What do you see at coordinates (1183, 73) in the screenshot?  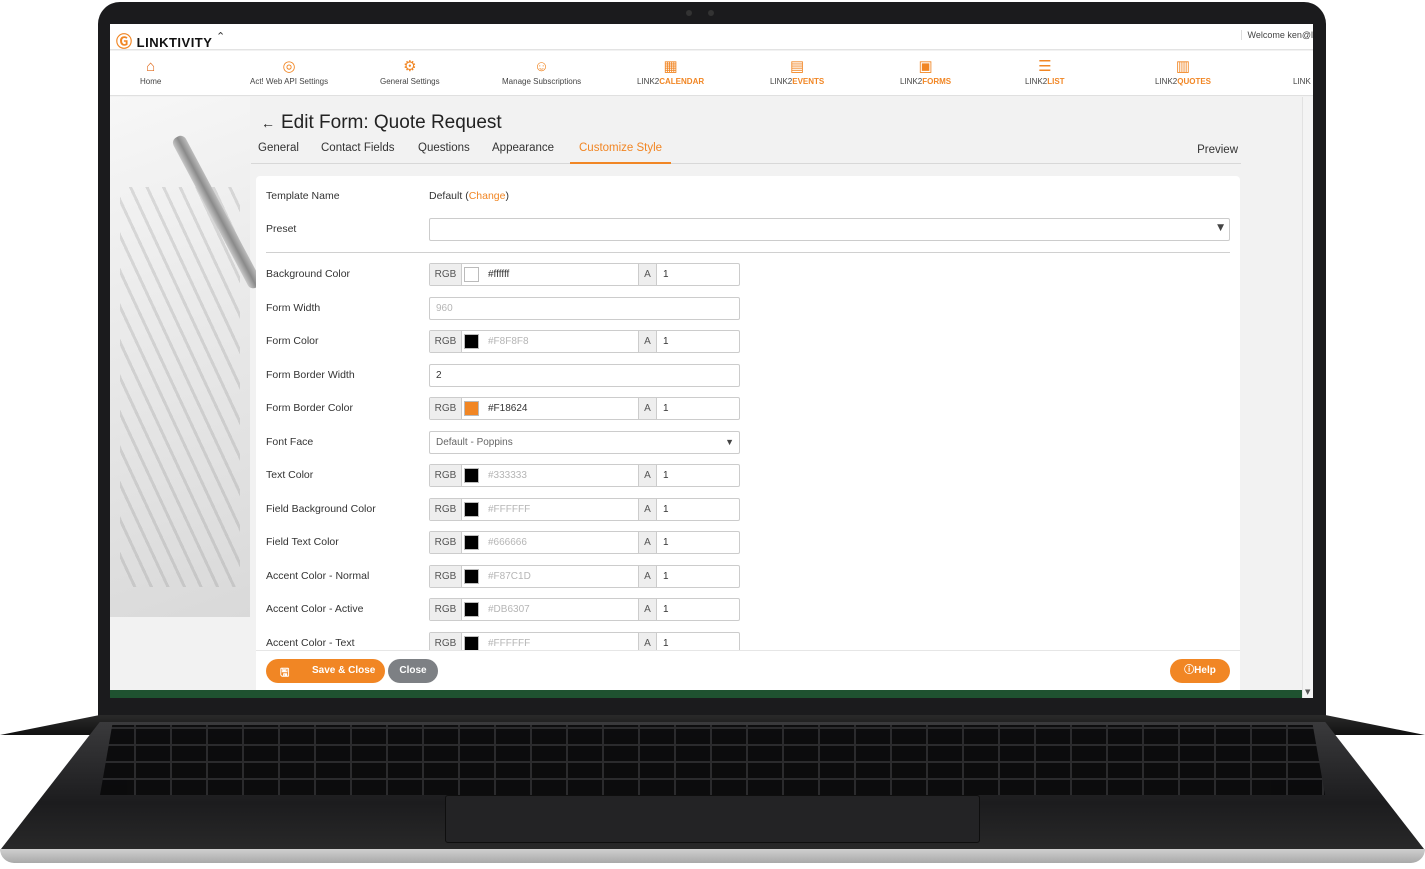 I see `nav-item-8: ▥ LINK2QUOTES` at bounding box center [1183, 73].